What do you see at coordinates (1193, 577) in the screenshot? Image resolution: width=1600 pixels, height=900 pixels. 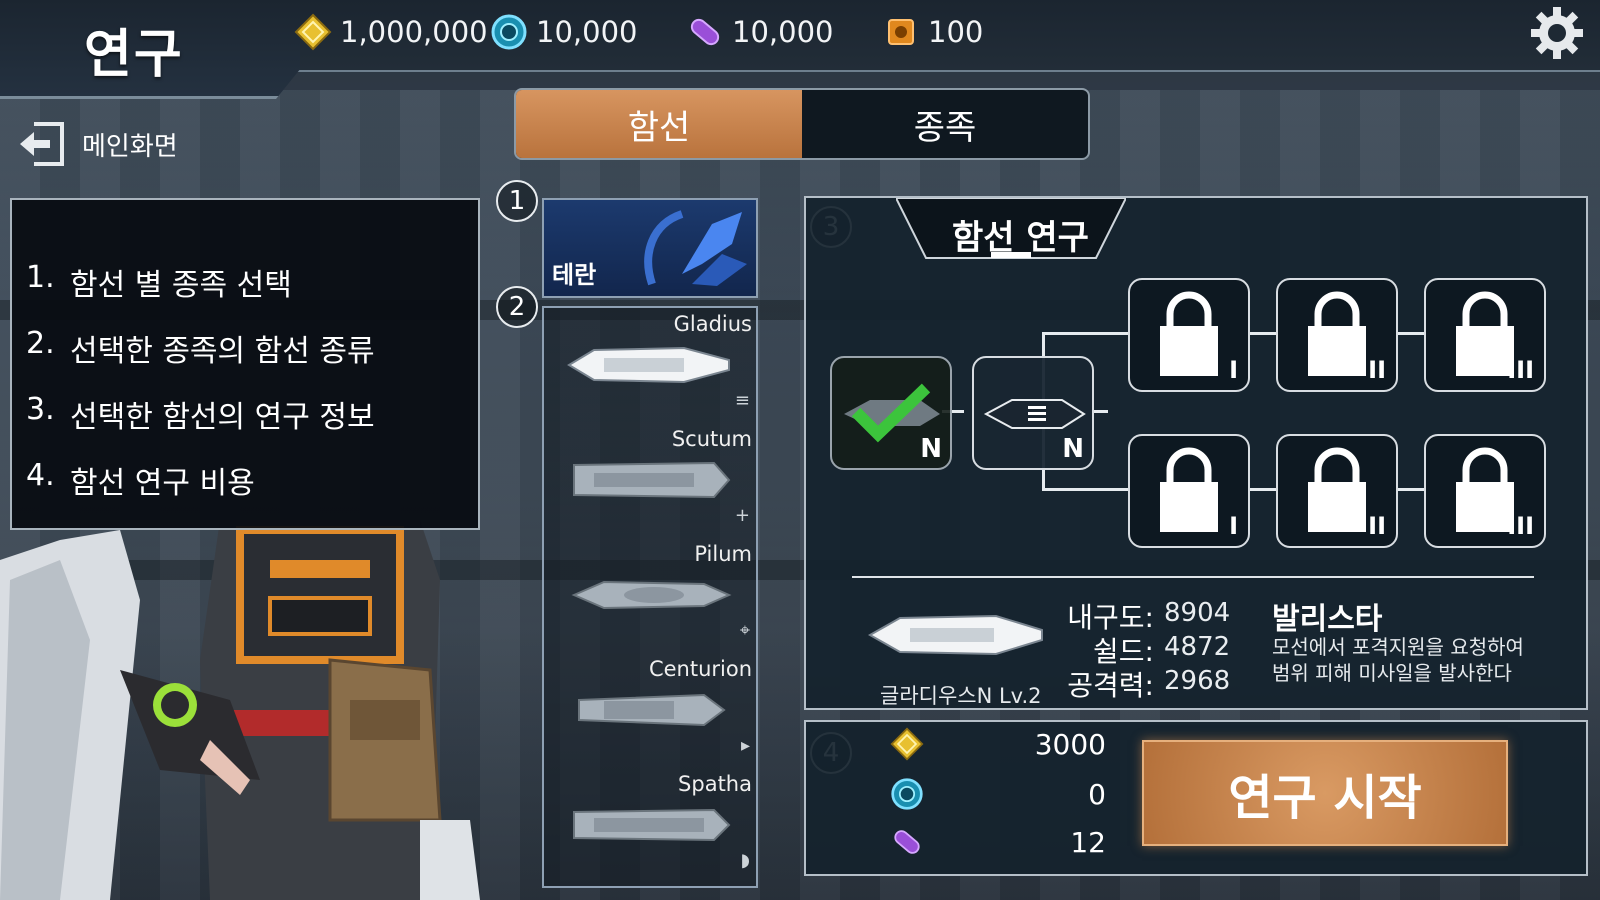 I see `research-divider` at bounding box center [1193, 577].